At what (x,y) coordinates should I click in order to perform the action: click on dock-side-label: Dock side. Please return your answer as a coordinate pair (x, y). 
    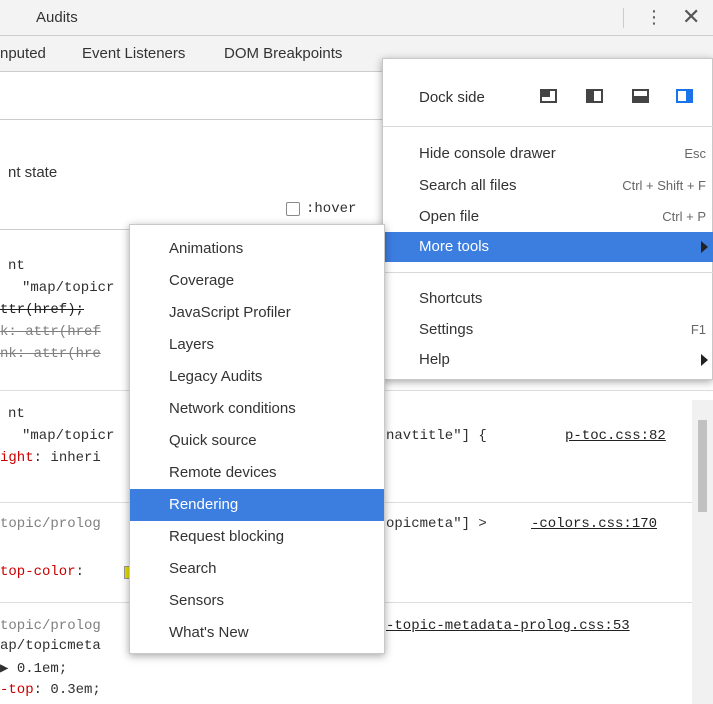
    Looking at the image, I should click on (452, 97).